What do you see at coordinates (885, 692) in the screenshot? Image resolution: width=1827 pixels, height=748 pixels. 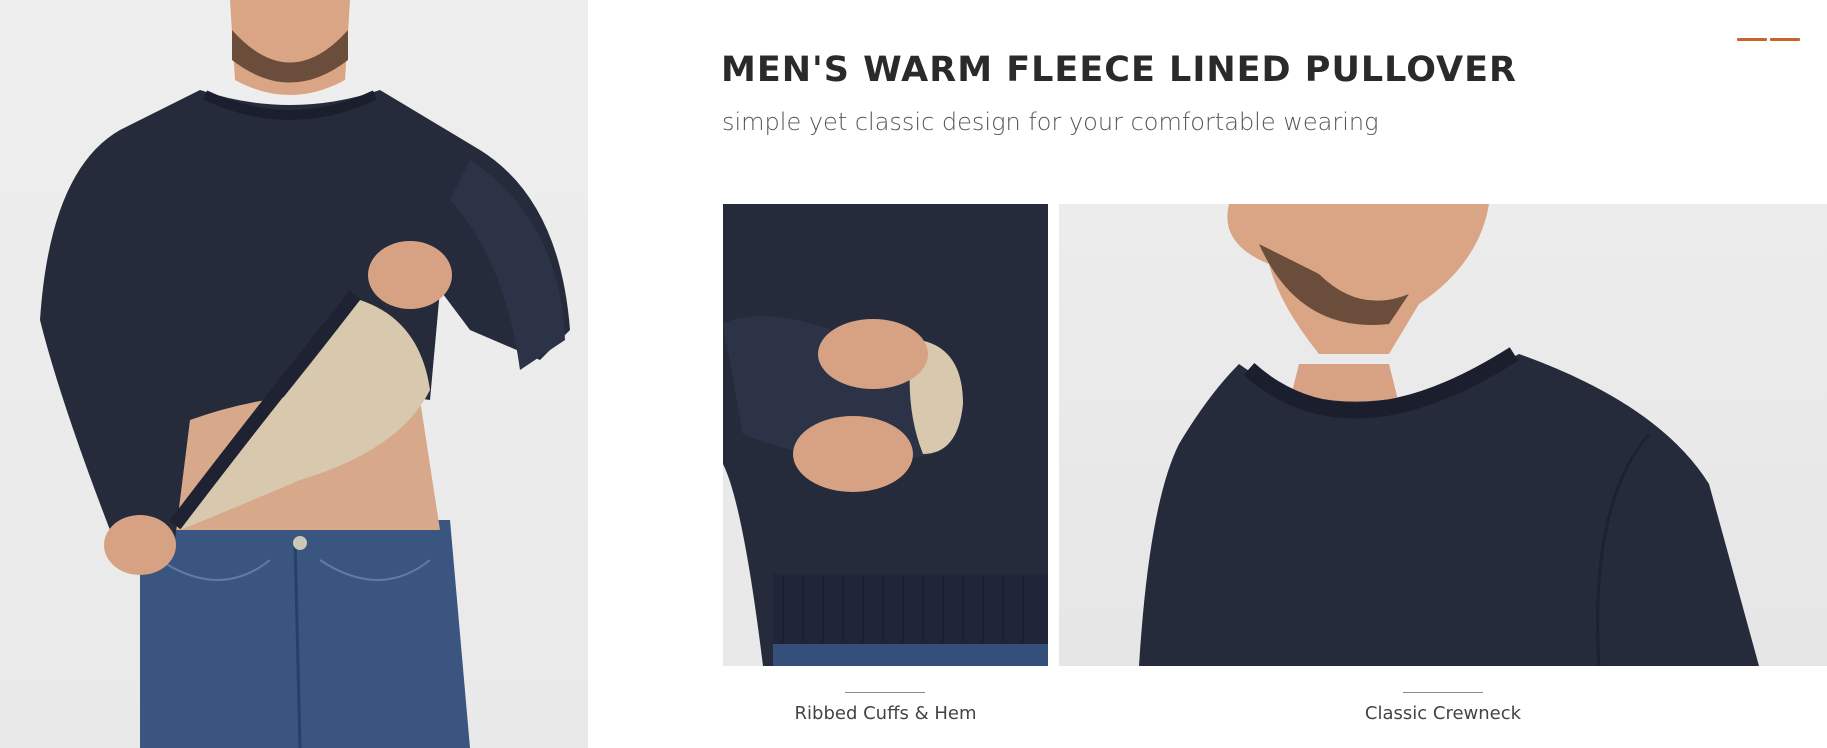 I see `caption-divider-cuffs` at bounding box center [885, 692].